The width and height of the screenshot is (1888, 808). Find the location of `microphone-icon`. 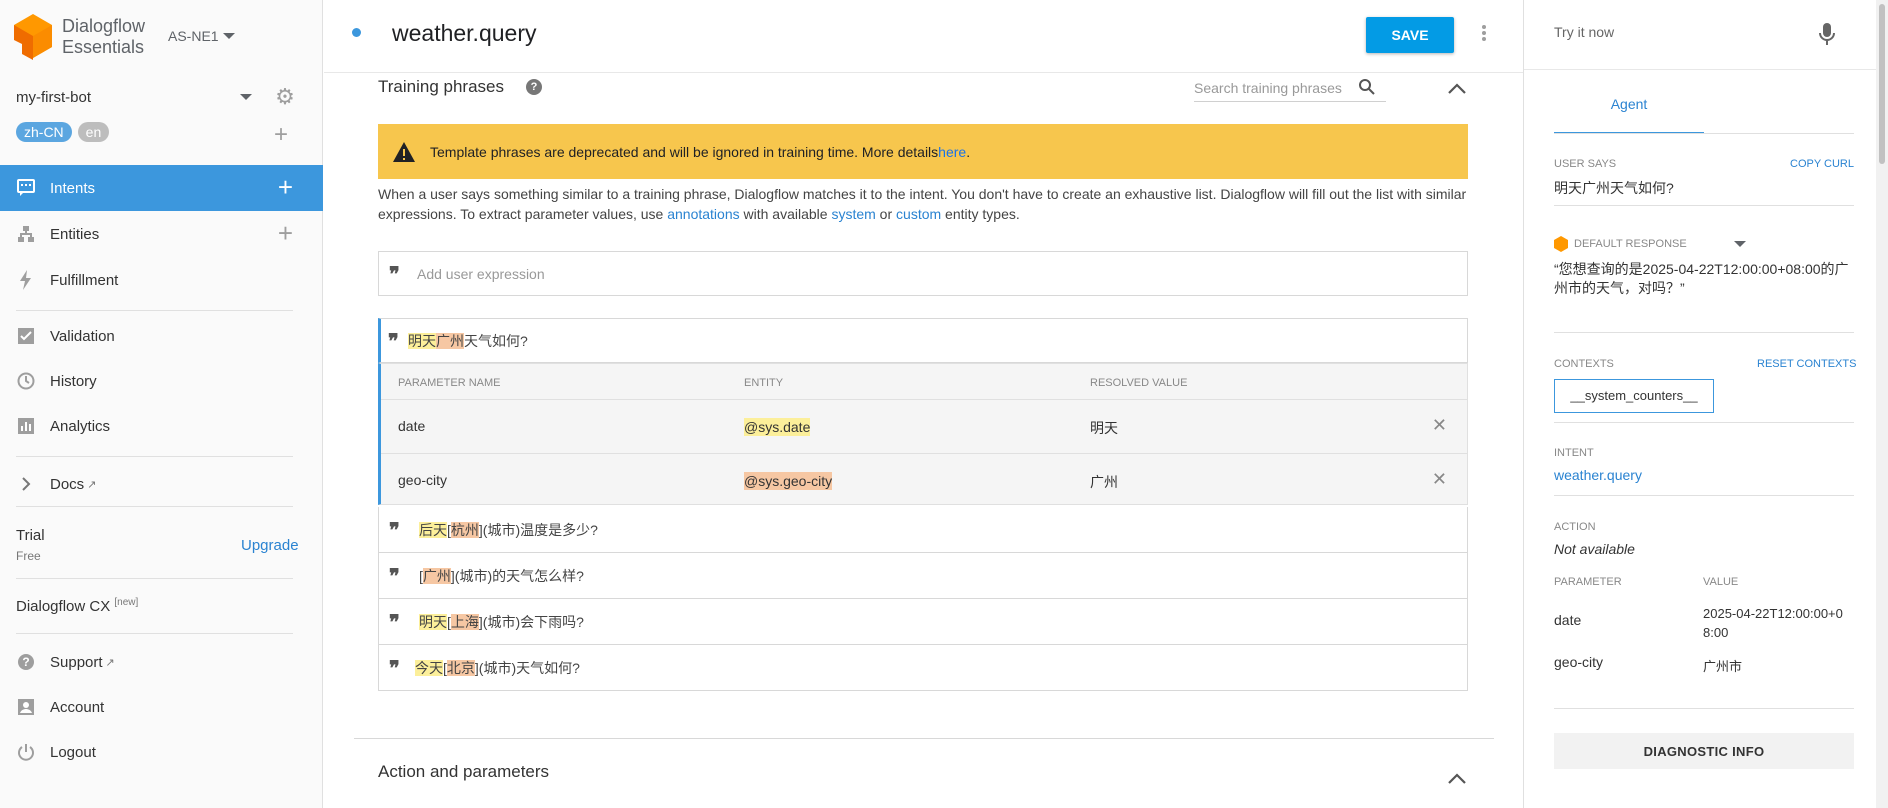

microphone-icon is located at coordinates (1827, 34).